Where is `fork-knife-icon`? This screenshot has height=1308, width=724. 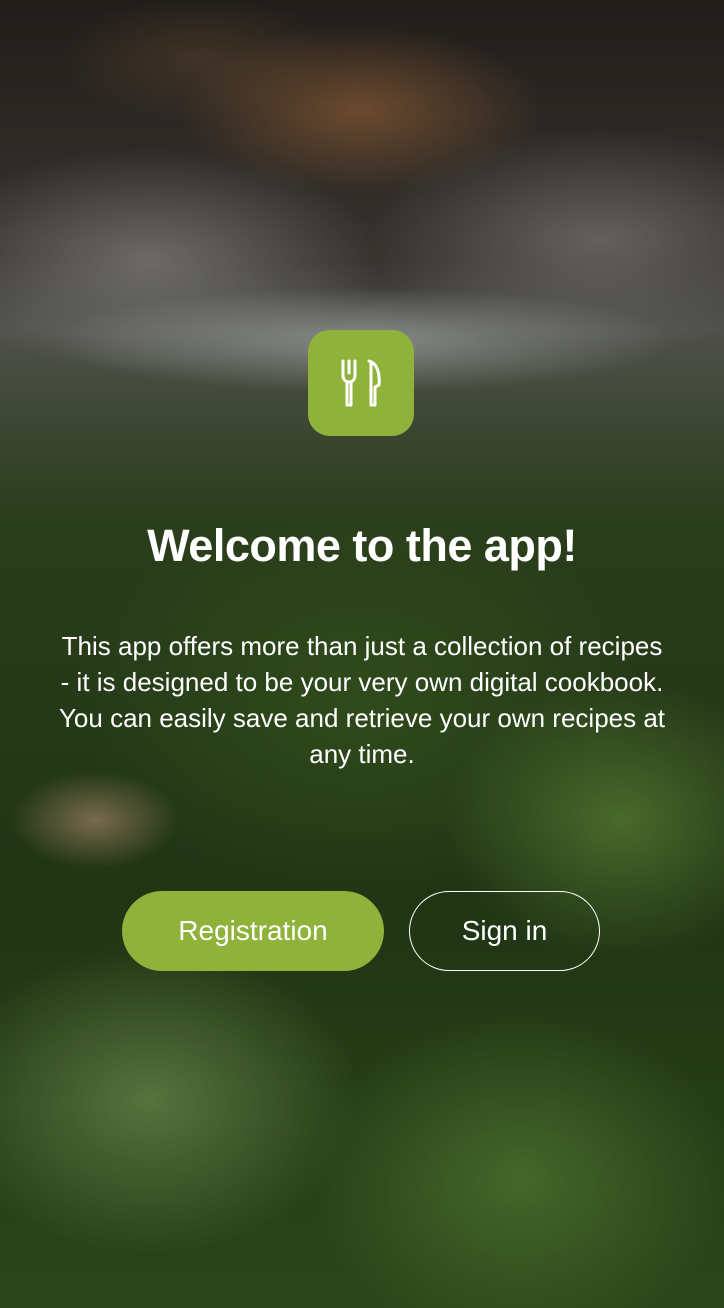
fork-knife-icon is located at coordinates (361, 383).